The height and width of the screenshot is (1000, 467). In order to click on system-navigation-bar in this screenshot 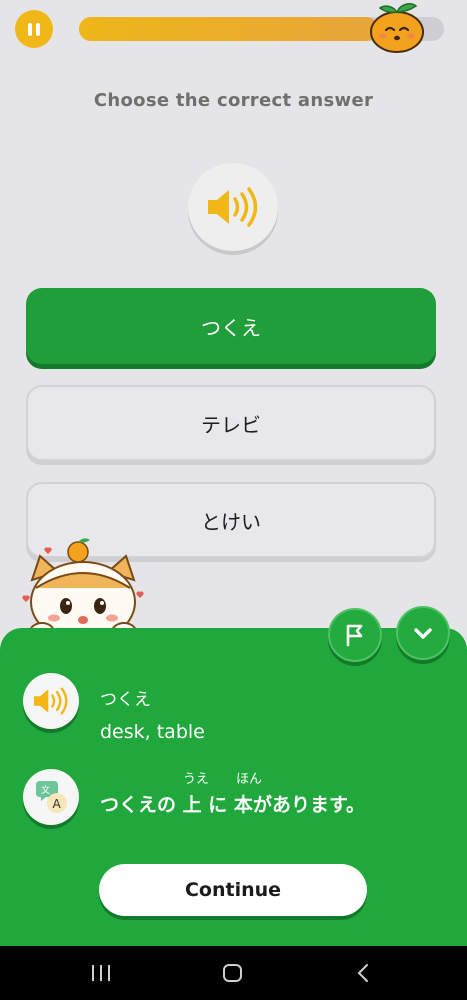, I will do `click(233, 973)`.